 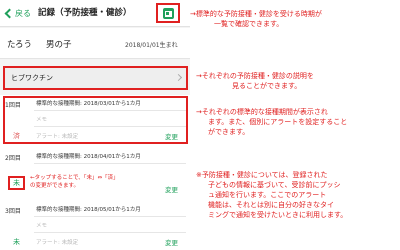 What do you see at coordinates (32, 78) in the screenshot?
I see `vaccine-name: ヒブワクチン` at bounding box center [32, 78].